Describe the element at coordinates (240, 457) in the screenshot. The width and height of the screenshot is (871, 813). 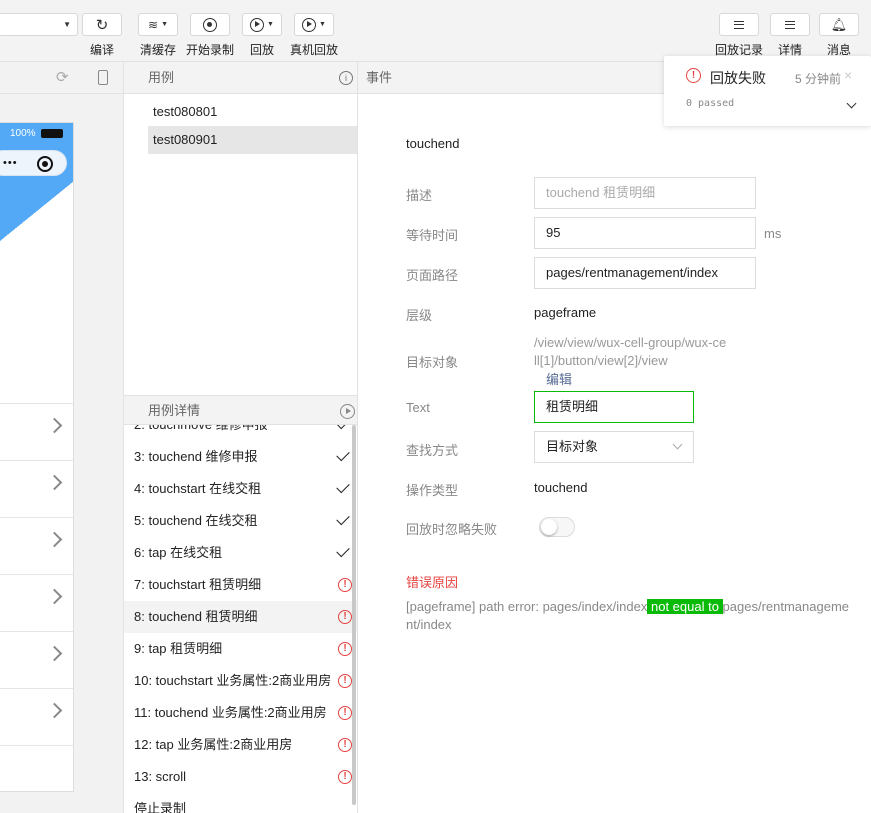
I see `step-item: 3: touchend 维修申报` at that location.